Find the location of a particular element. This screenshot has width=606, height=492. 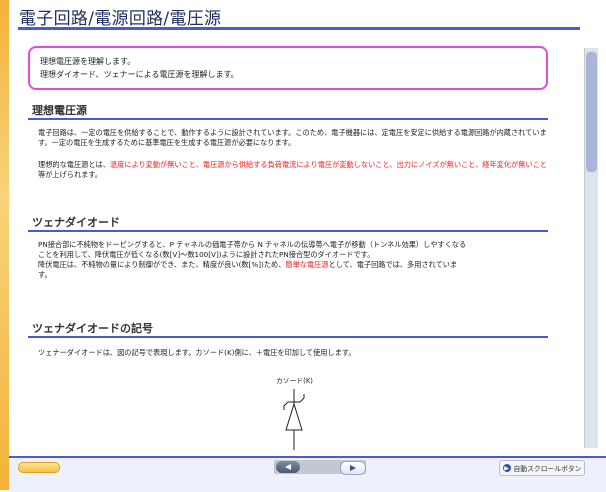

bottom-navigation-bar: ▶ 自動スクロールボタン is located at coordinates (307, 474).